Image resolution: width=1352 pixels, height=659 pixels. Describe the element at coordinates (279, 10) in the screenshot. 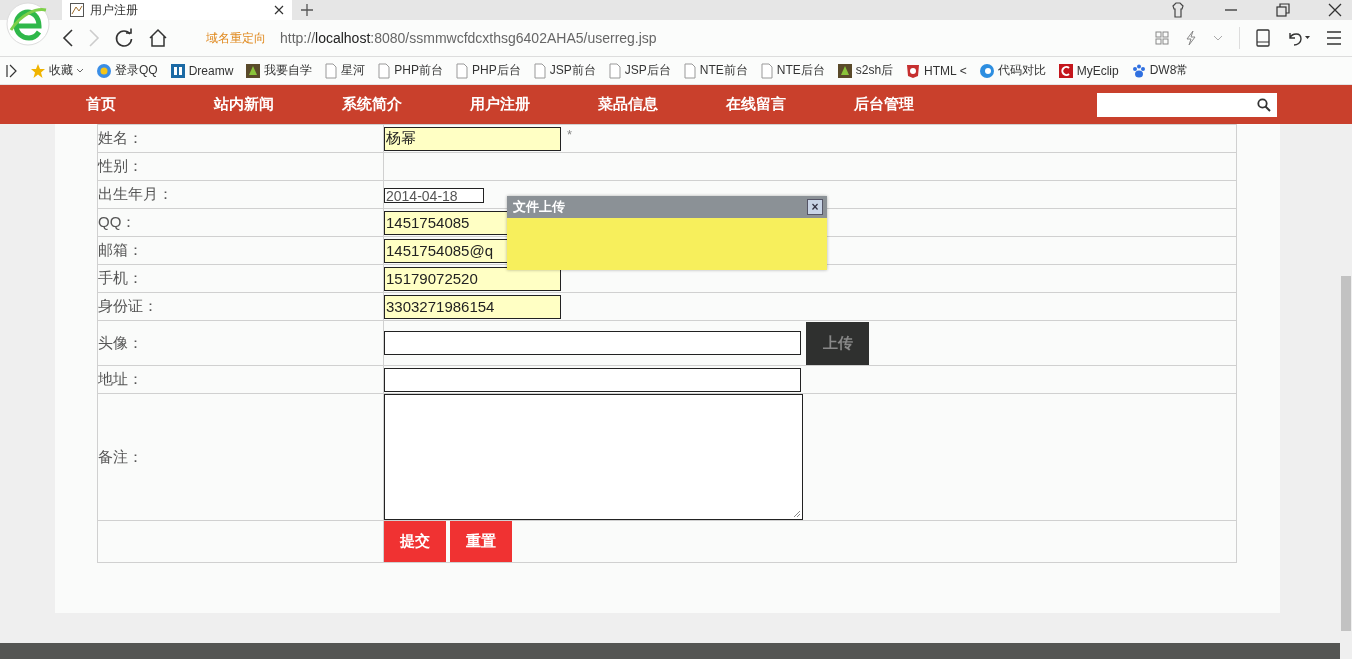

I see `close-tab-icon` at that location.